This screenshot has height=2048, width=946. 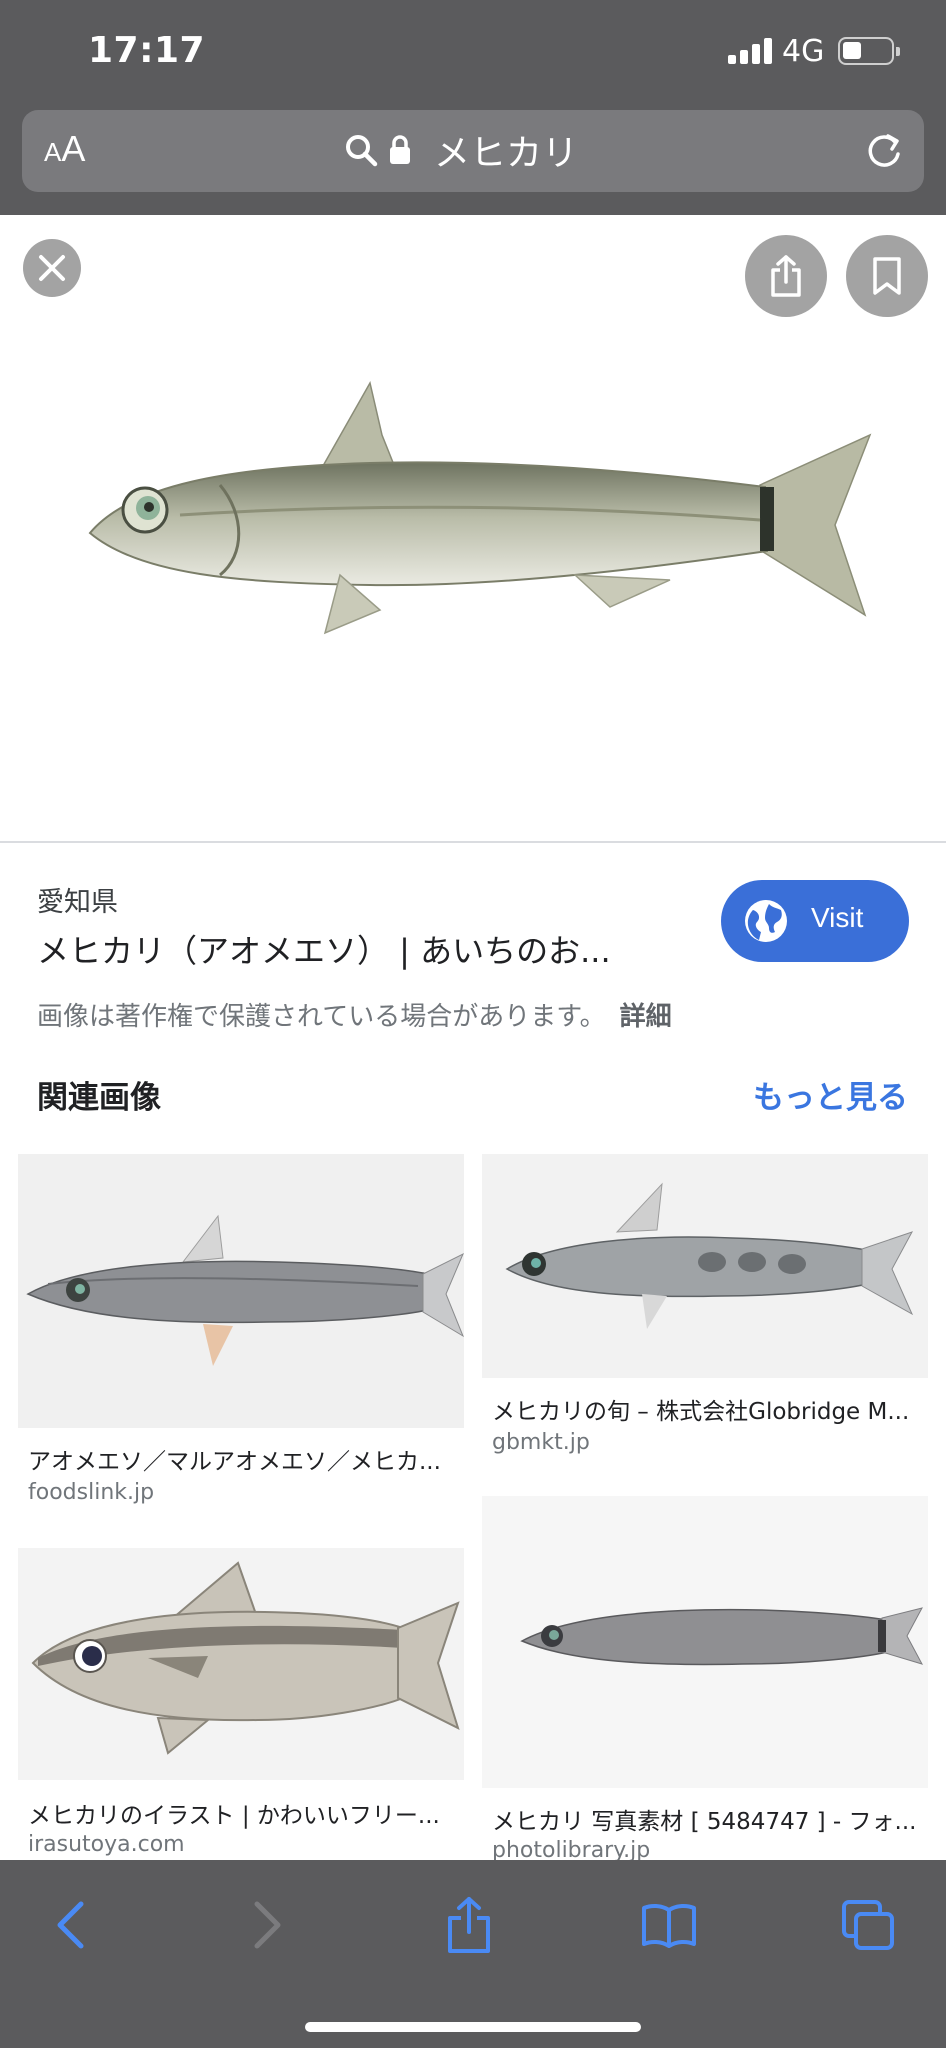 What do you see at coordinates (766, 921) in the screenshot?
I see `globe-icon` at bounding box center [766, 921].